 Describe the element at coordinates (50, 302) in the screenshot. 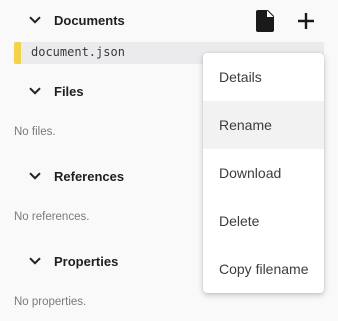

I see `properties-empty-text: No properties.` at that location.